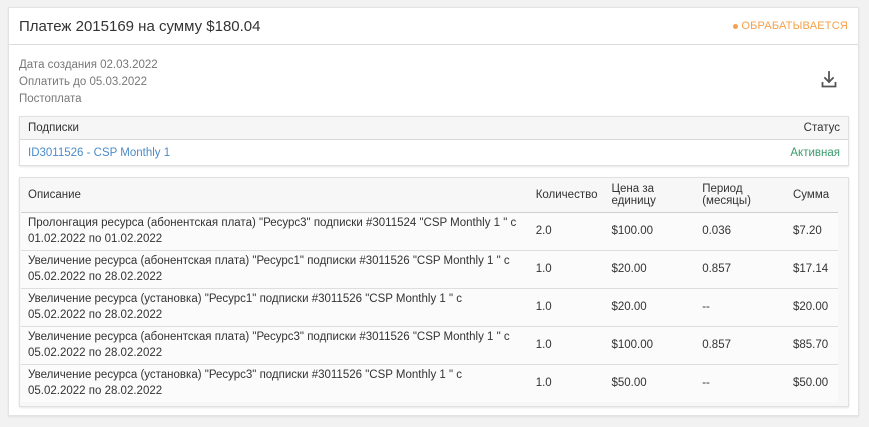  Describe the element at coordinates (434, 128) in the screenshot. I see `subscriptions-header: Подписки Статус` at that location.